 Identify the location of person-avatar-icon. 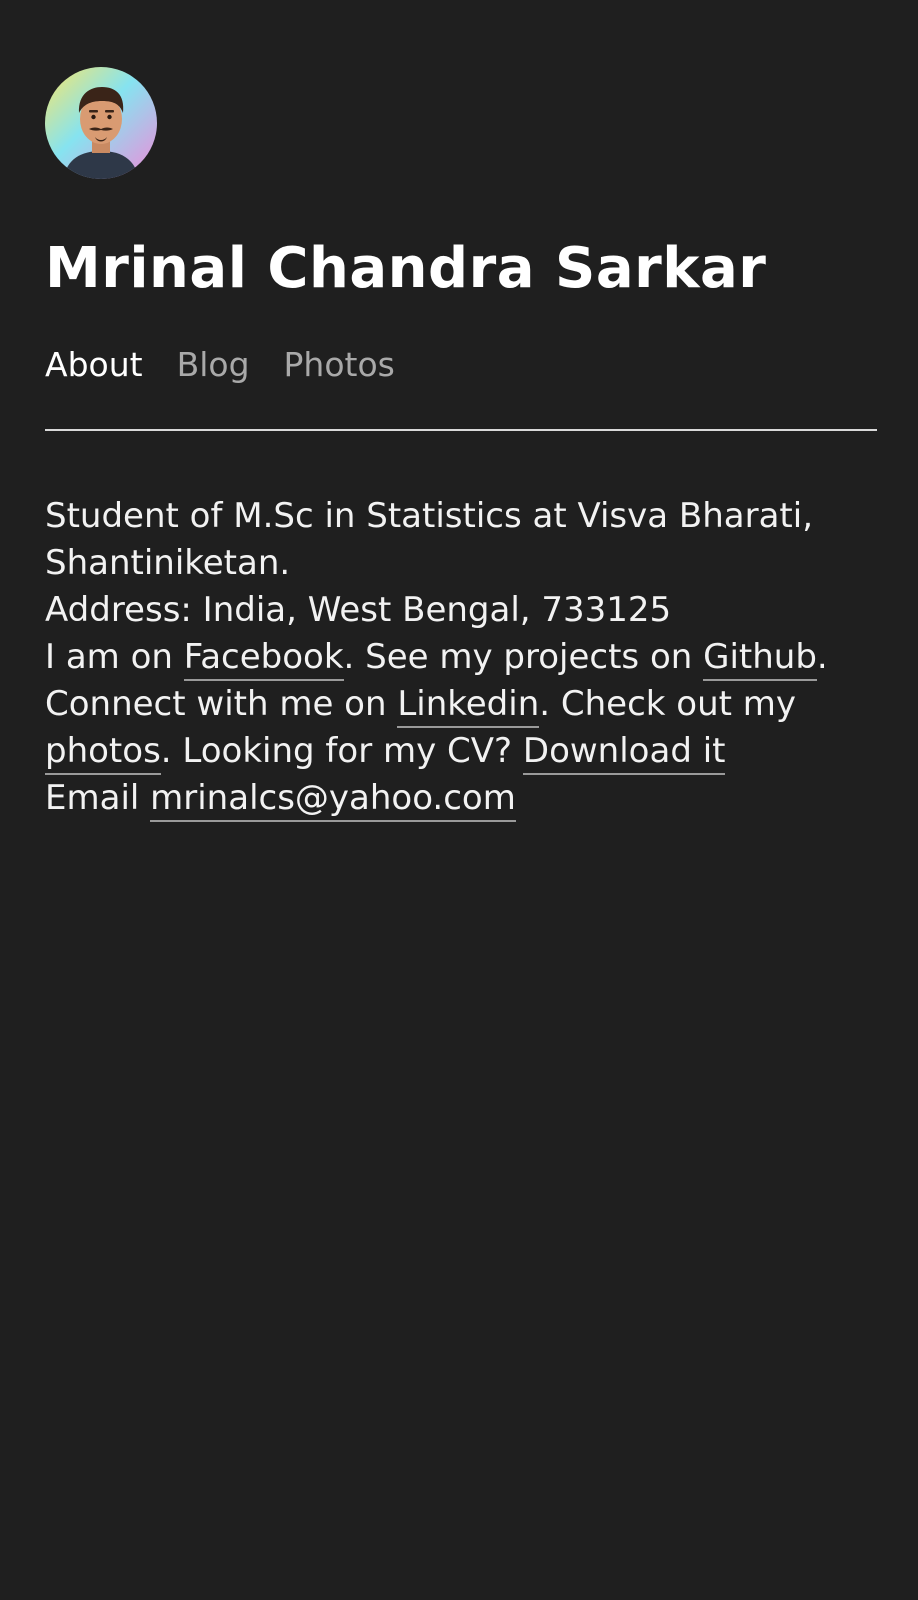
(101, 123).